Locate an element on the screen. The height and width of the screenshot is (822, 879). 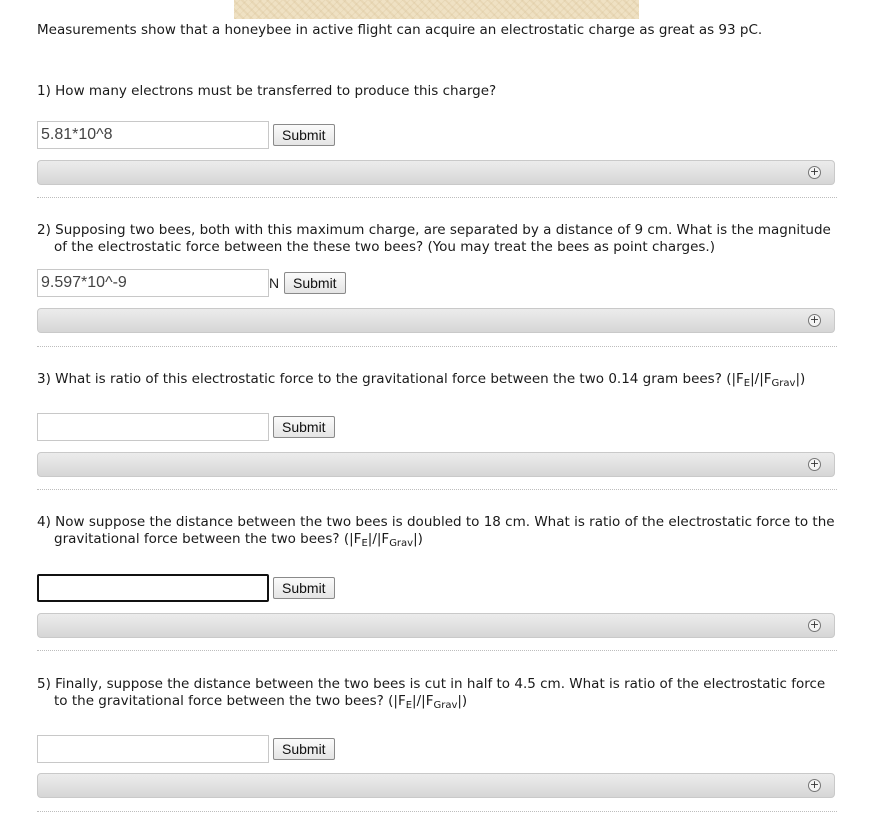
header-banner-image is located at coordinates (436, 9).